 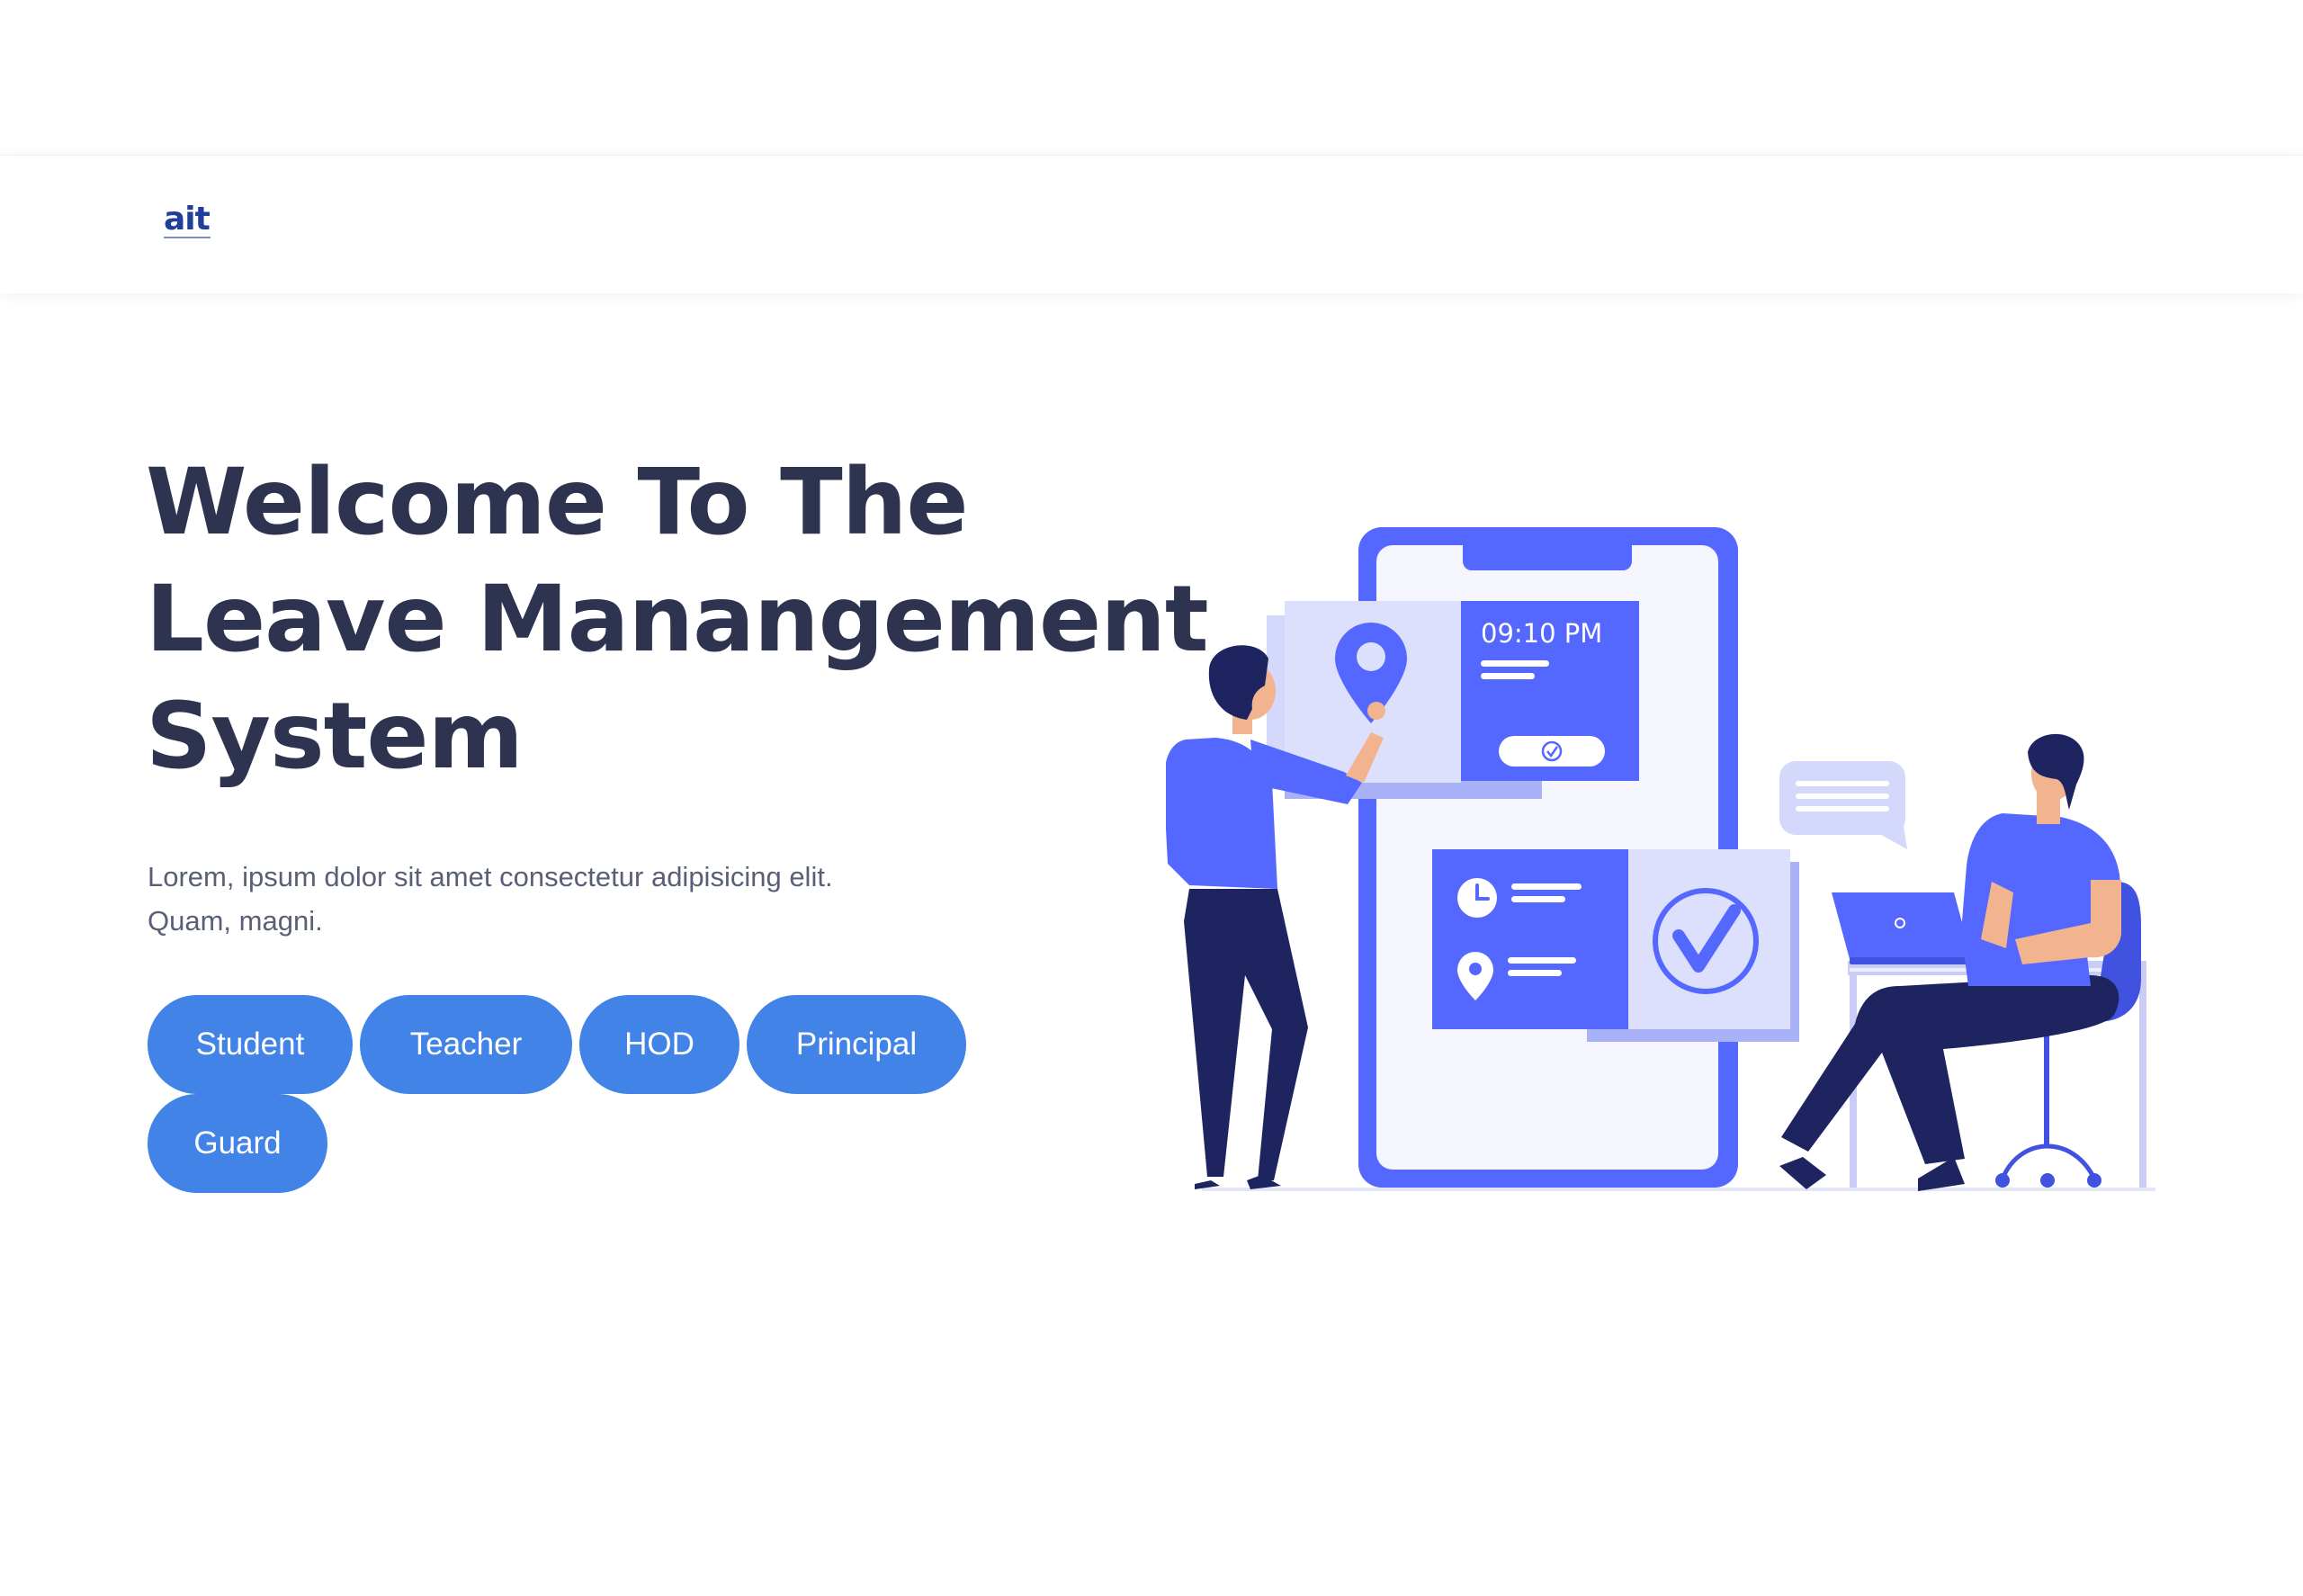 What do you see at coordinates (1679, 1189) in the screenshot?
I see `ground-line` at bounding box center [1679, 1189].